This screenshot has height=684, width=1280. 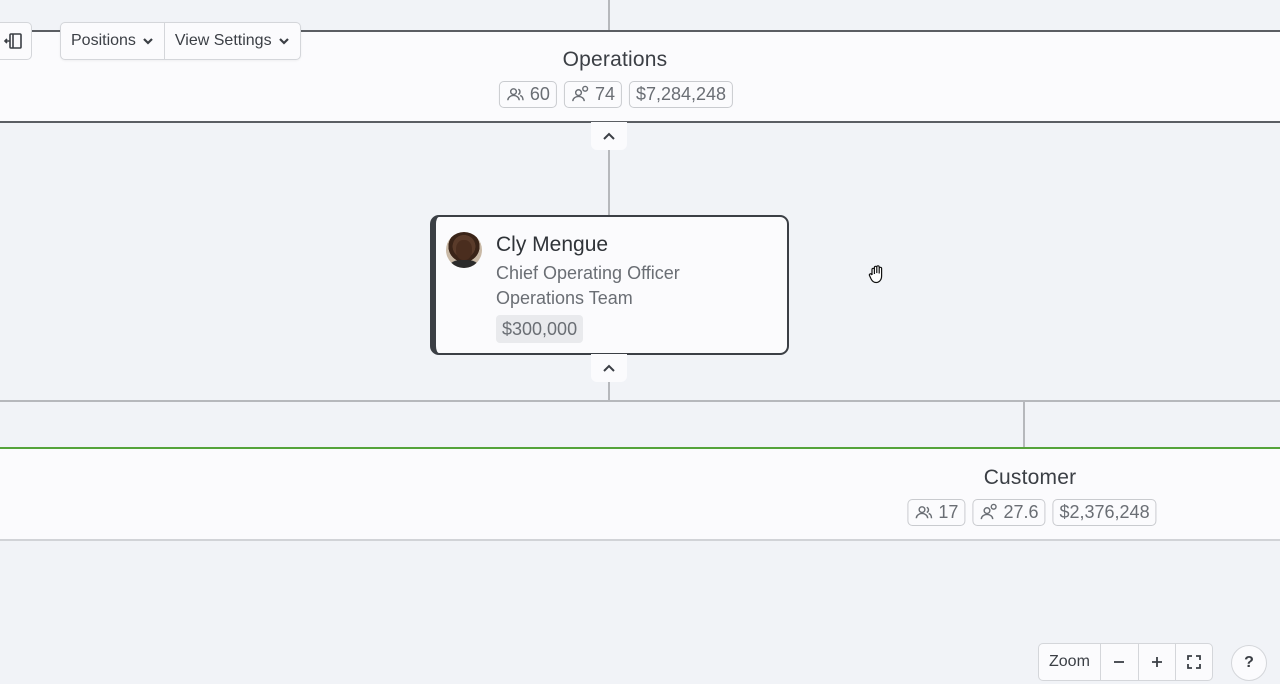 I want to click on positions-chip: 27.6, so click(x=1009, y=512).